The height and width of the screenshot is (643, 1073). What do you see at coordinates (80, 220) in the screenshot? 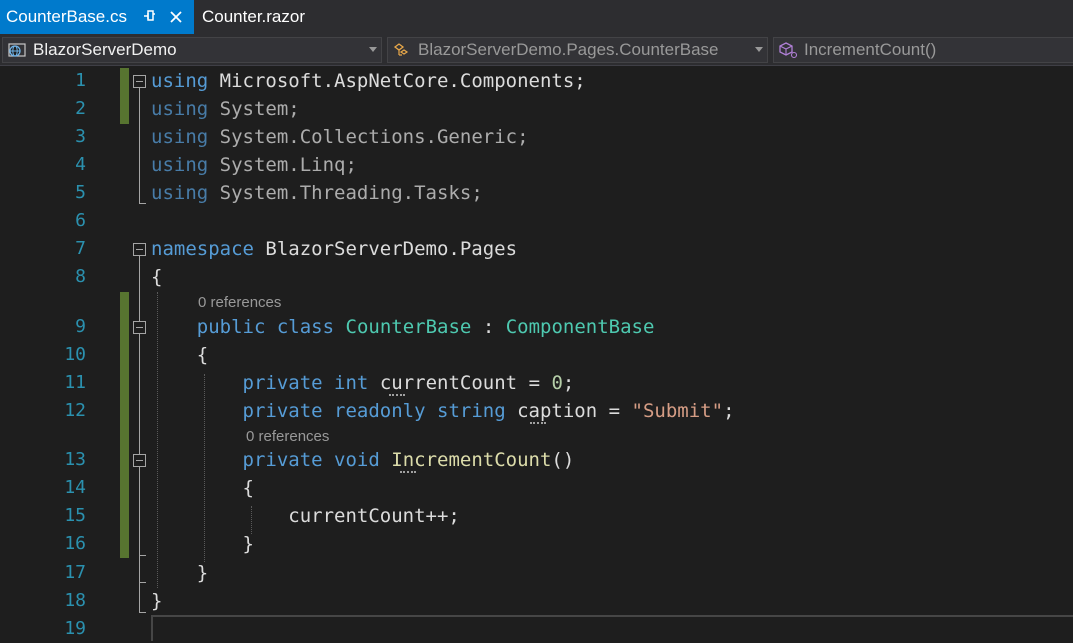
I see `line-number: 6` at bounding box center [80, 220].